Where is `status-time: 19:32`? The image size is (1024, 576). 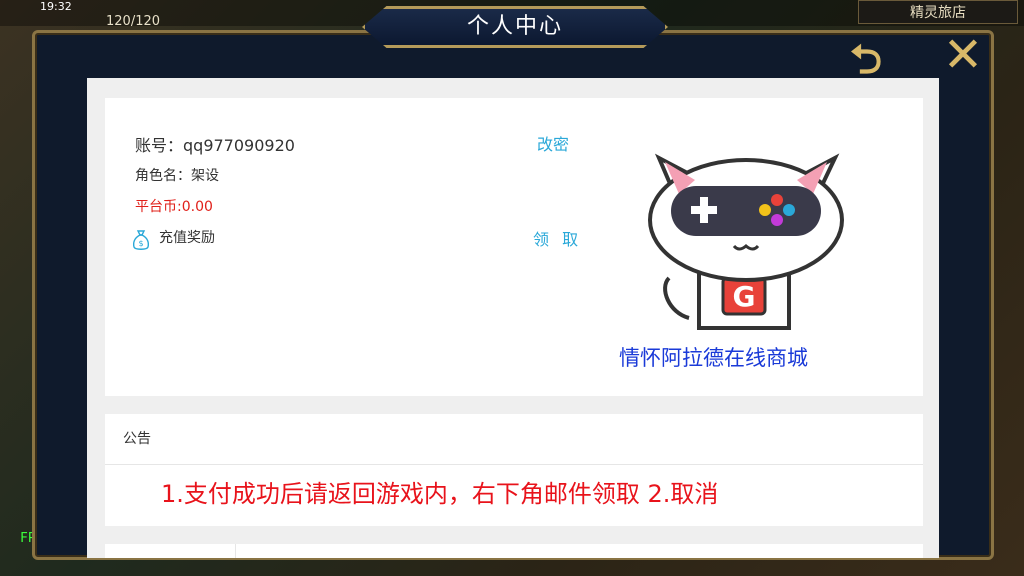 status-time: 19:32 is located at coordinates (56, 6).